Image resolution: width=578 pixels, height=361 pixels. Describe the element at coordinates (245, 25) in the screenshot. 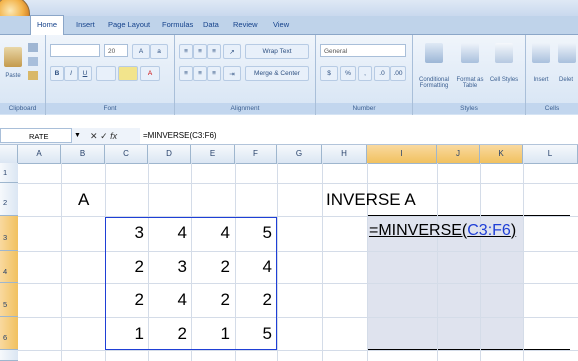

I see `tab-review: Review` at that location.